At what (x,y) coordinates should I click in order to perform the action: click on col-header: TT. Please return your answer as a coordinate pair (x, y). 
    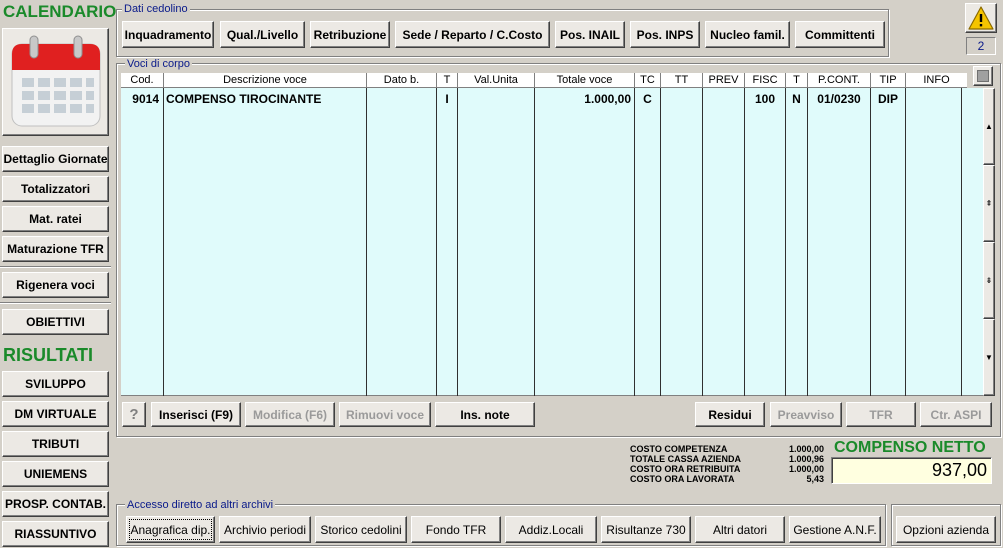
    Looking at the image, I should click on (682, 80).